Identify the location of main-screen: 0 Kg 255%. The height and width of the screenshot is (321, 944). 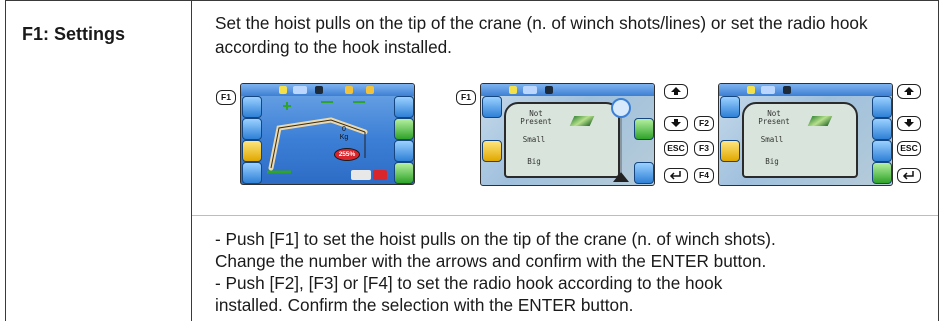
(327, 134).